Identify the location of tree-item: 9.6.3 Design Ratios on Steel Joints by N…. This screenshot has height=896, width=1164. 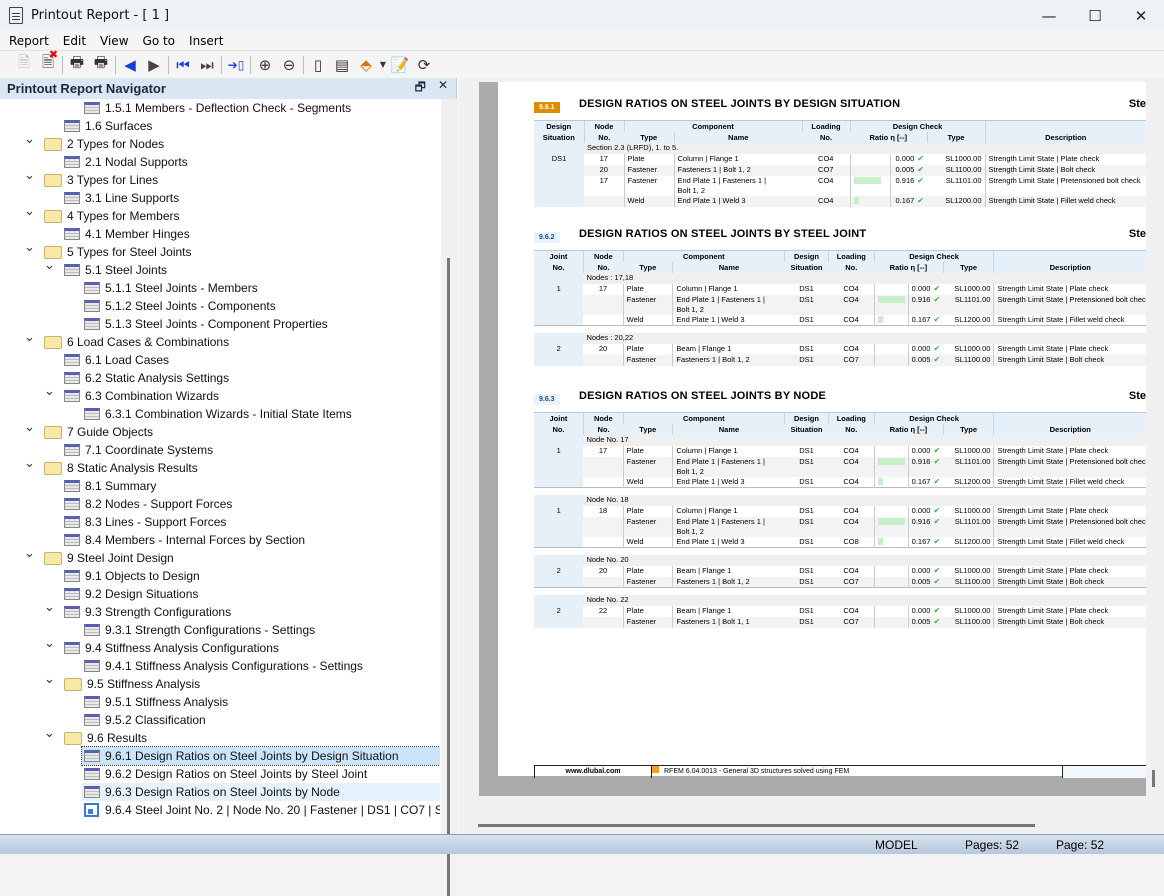
(220, 792).